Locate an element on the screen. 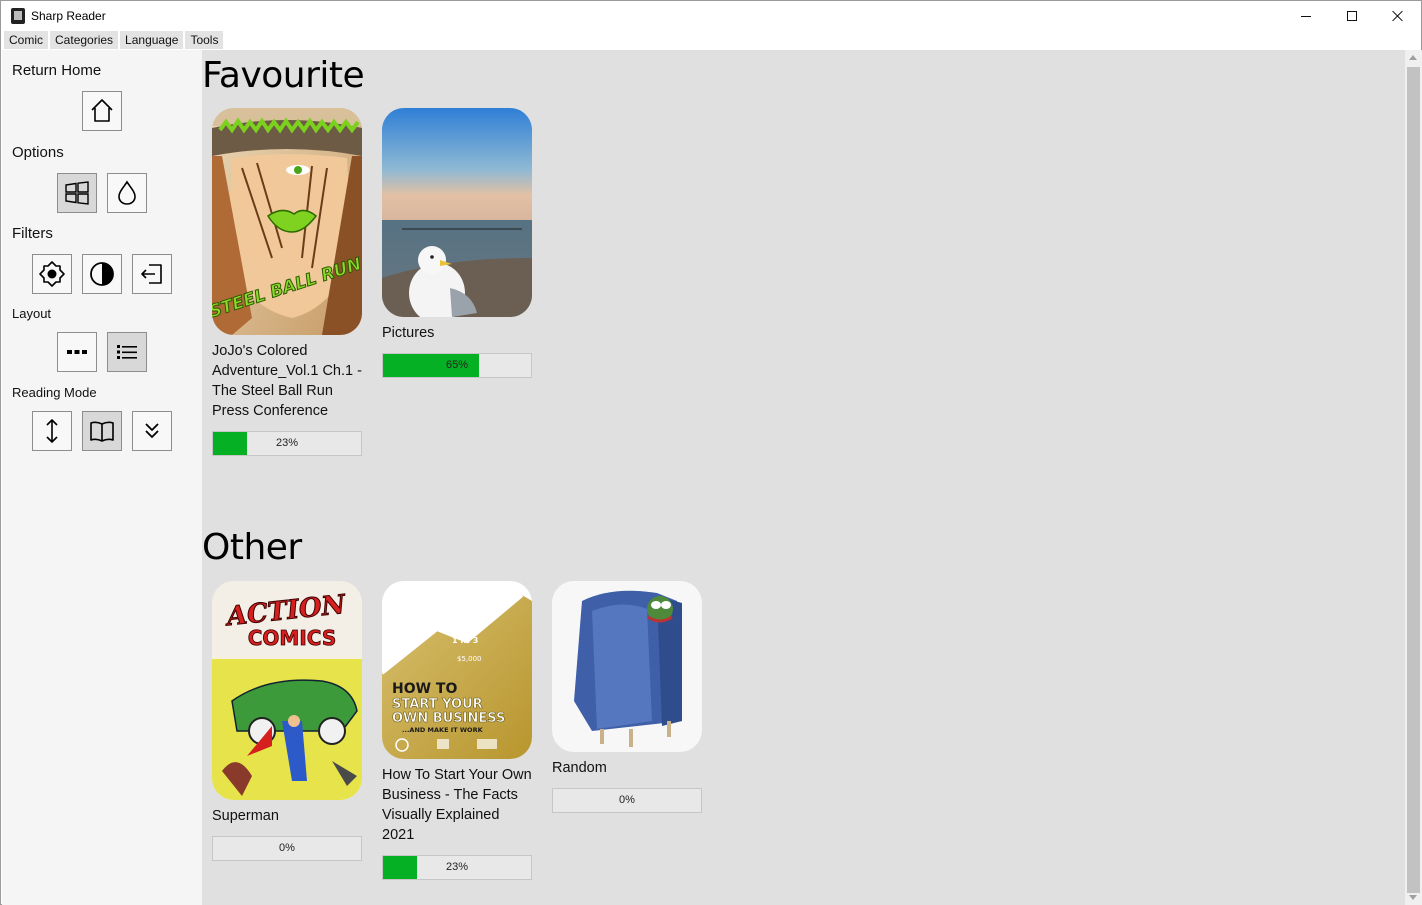 The height and width of the screenshot is (905, 1422). scrollbar-thumb is located at coordinates (1413, 480).